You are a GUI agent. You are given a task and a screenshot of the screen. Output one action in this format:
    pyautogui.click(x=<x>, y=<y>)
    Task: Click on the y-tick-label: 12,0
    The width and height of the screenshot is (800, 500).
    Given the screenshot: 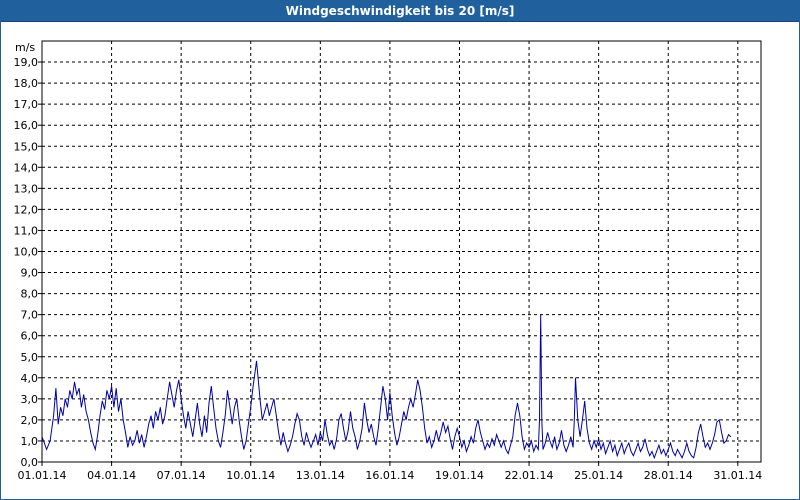 What is the action you would take?
    pyautogui.click(x=26, y=209)
    